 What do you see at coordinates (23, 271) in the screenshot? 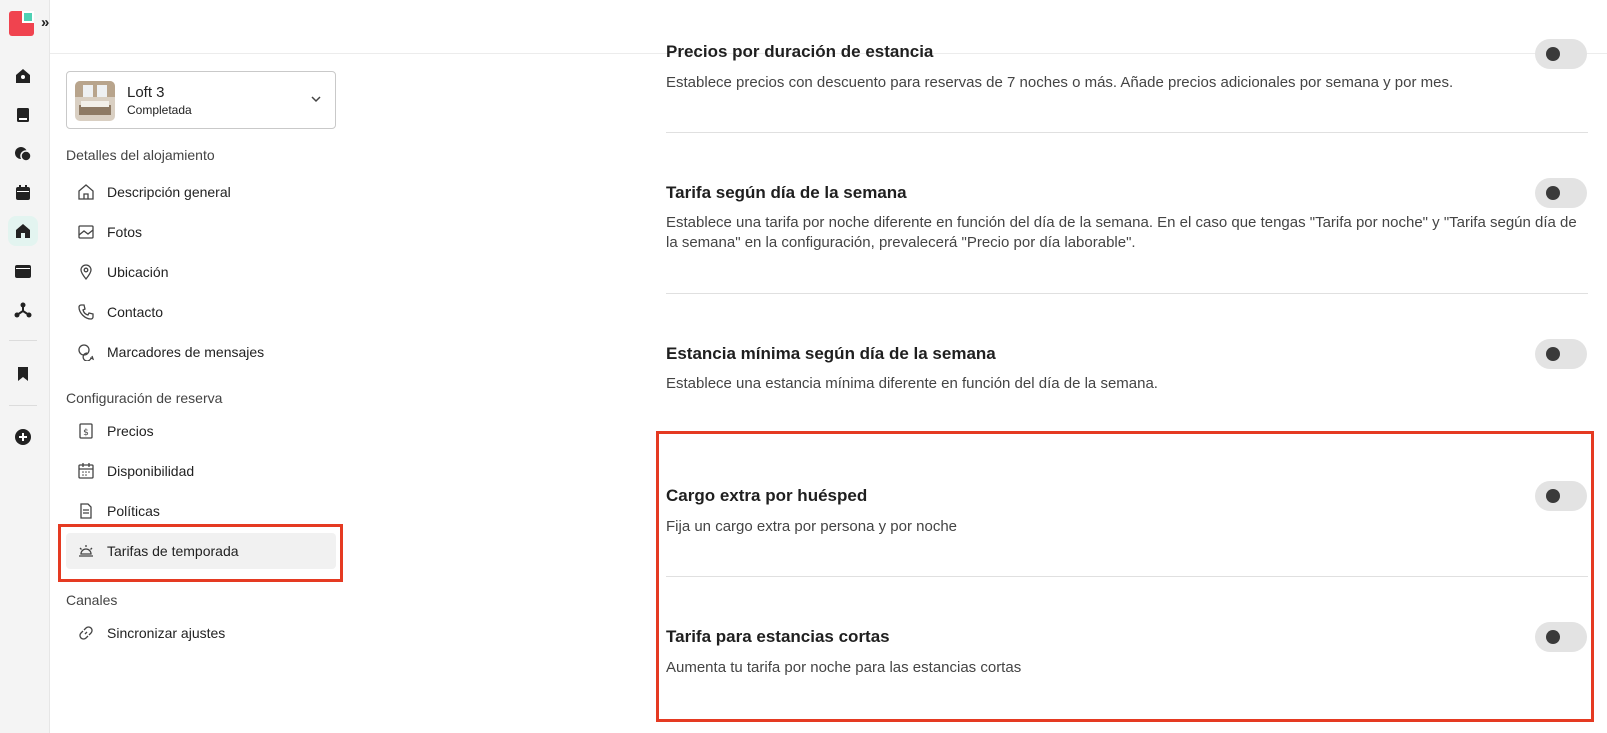
I see `browser-icon` at bounding box center [23, 271].